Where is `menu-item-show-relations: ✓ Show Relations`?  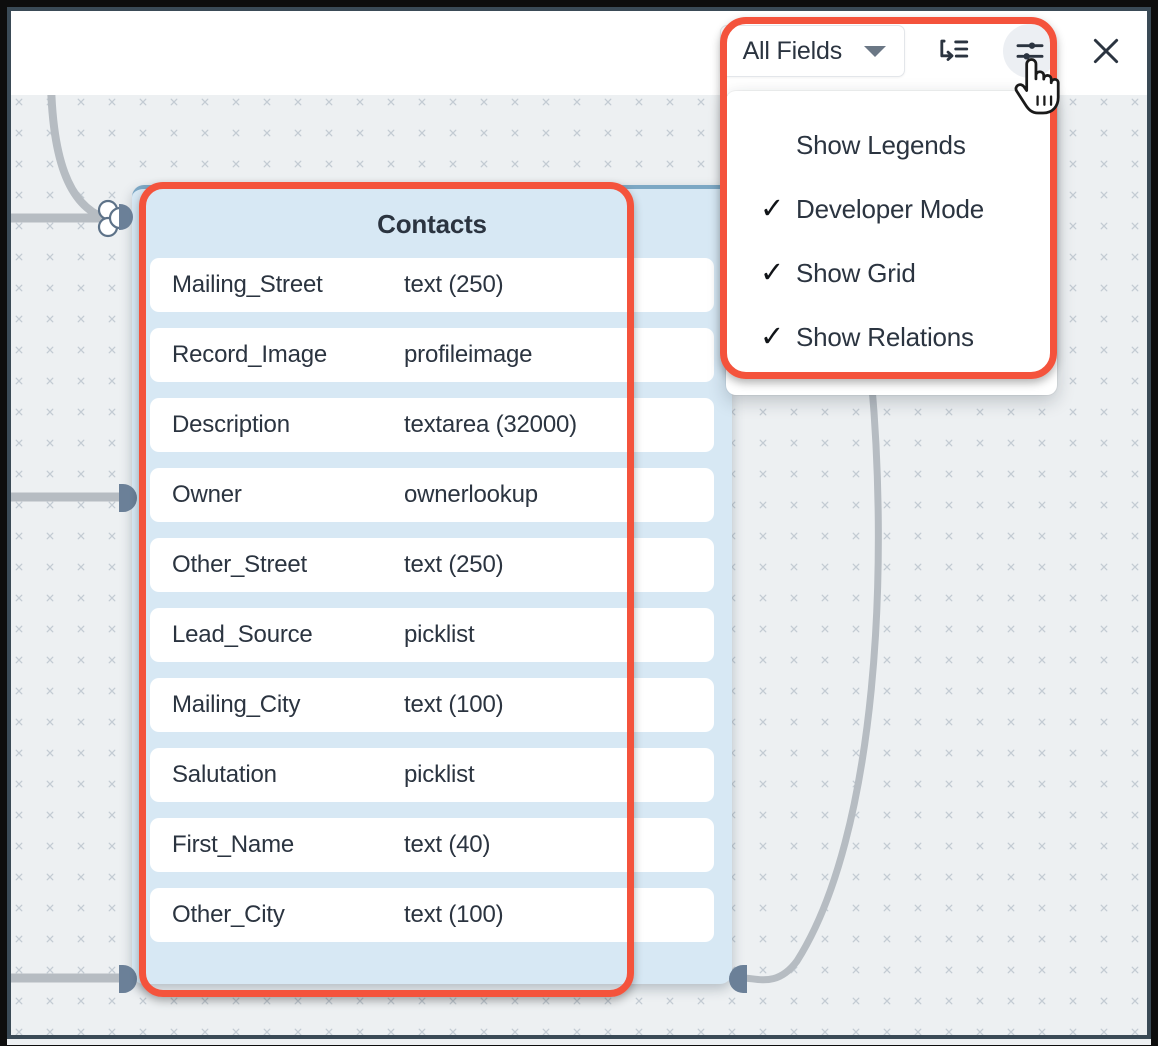 menu-item-show-relations: ✓ Show Relations is located at coordinates (891, 337).